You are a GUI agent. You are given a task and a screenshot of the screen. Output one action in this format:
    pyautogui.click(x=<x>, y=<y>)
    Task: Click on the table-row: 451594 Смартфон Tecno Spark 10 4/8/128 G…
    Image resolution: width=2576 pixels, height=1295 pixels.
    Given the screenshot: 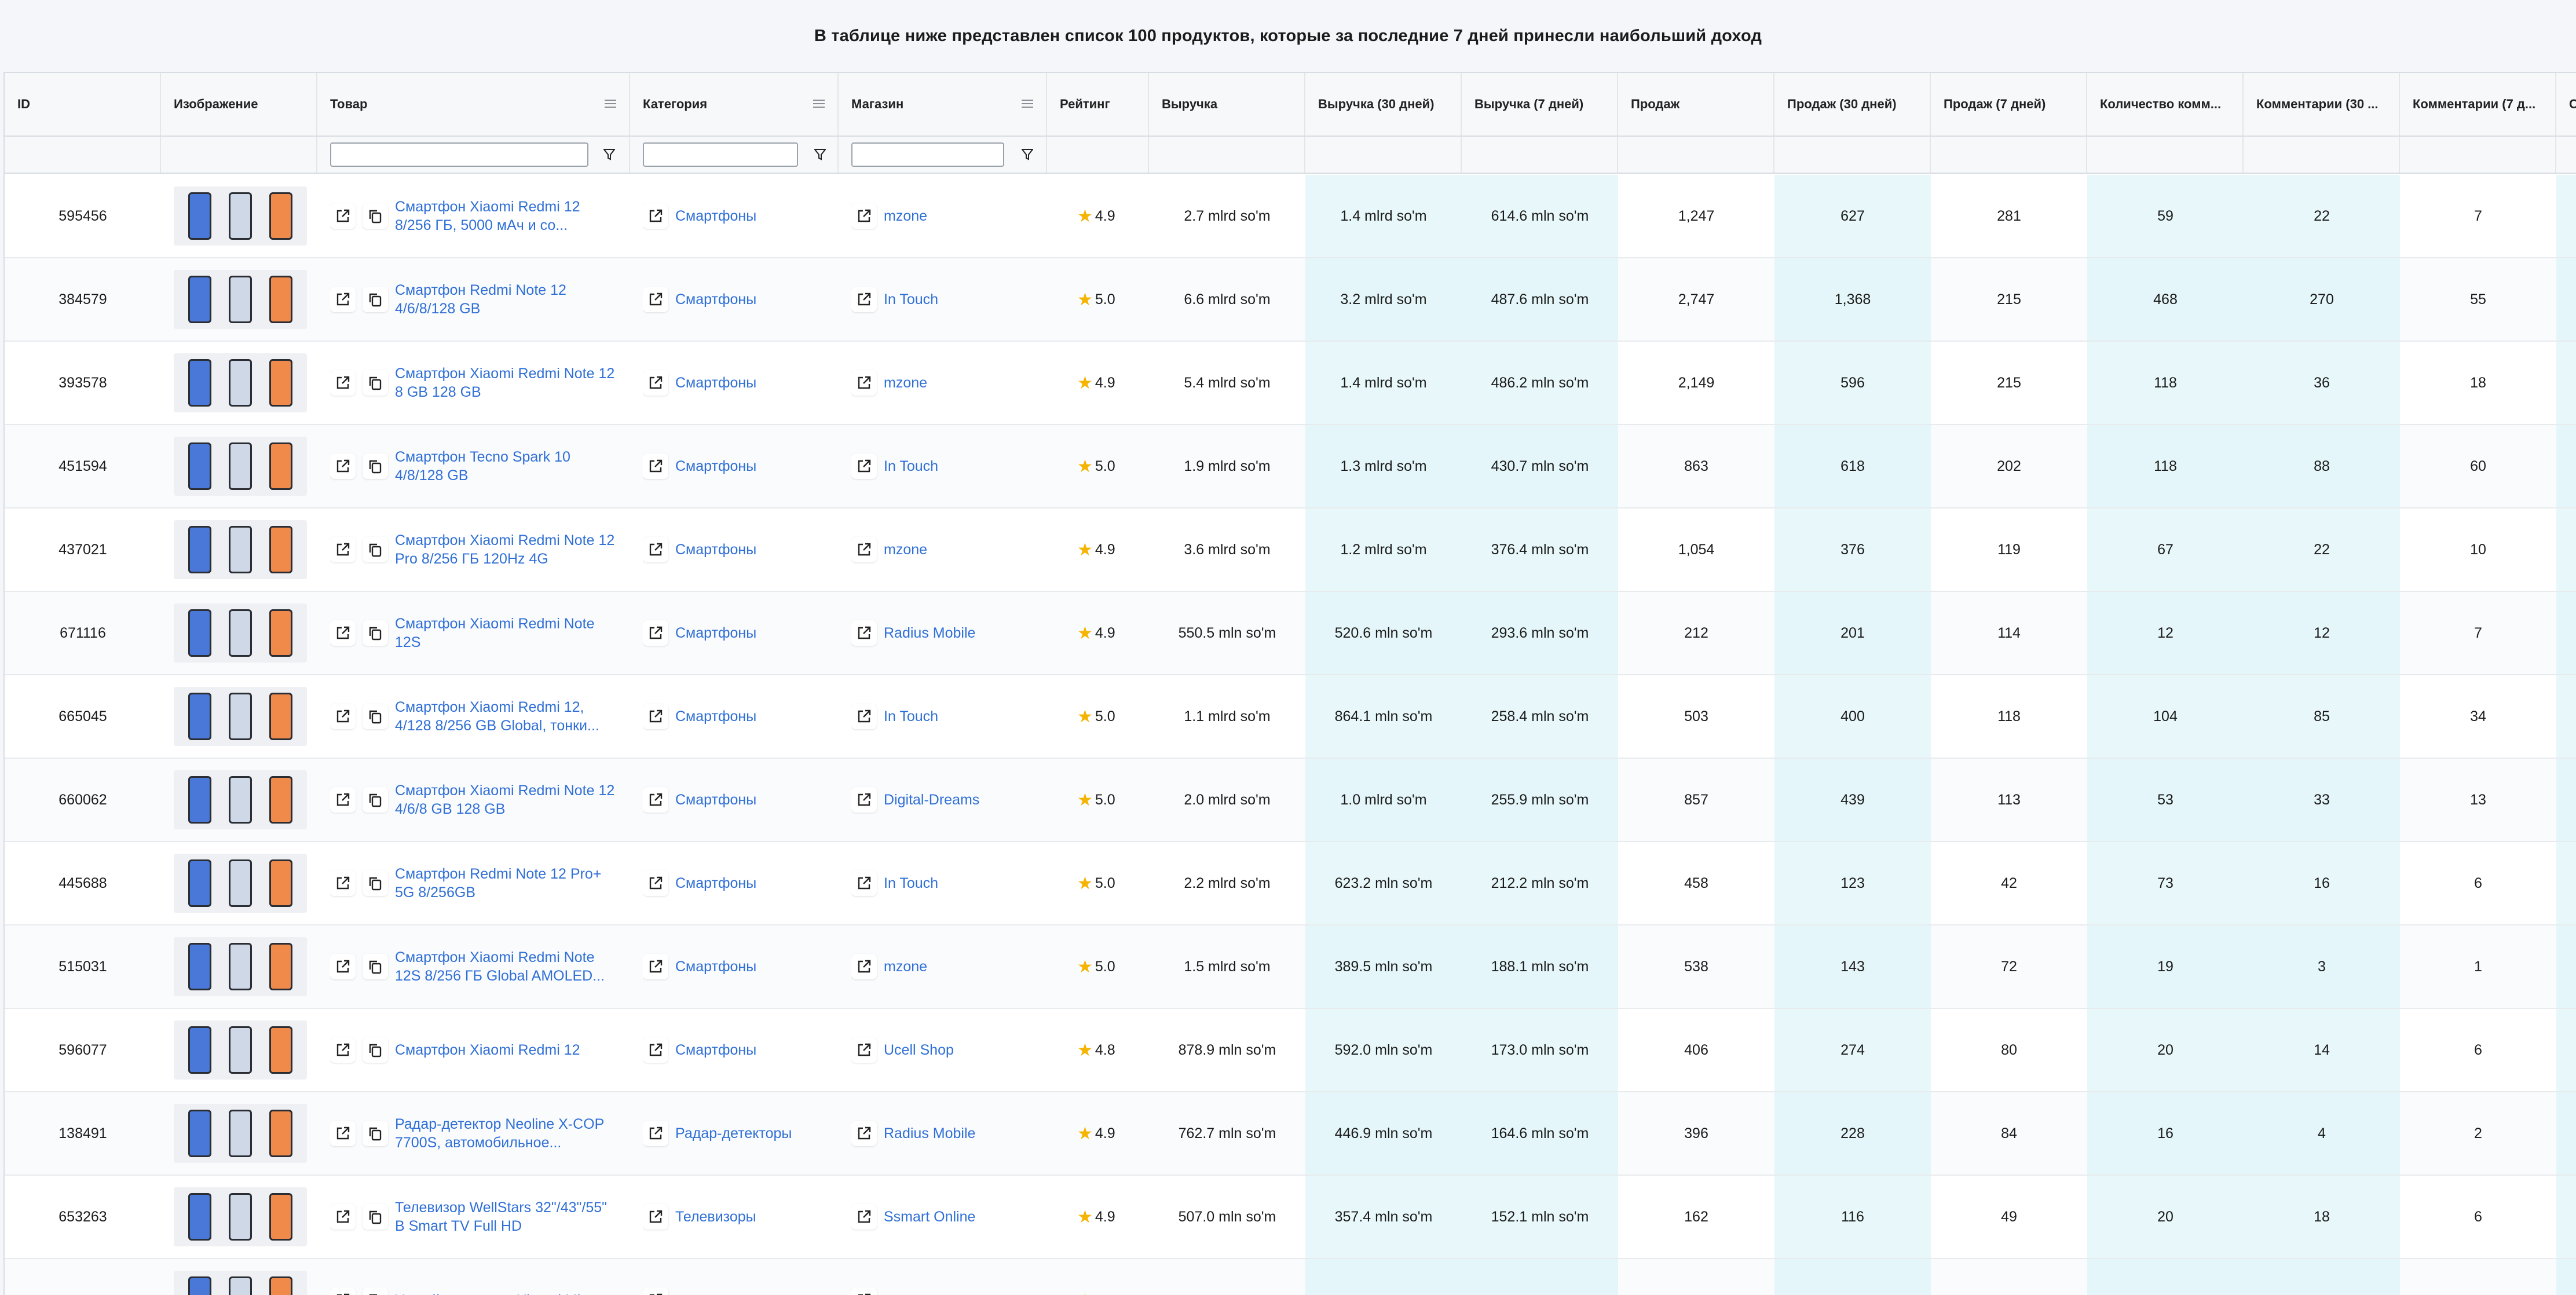 What is the action you would take?
    pyautogui.click(x=1290, y=467)
    